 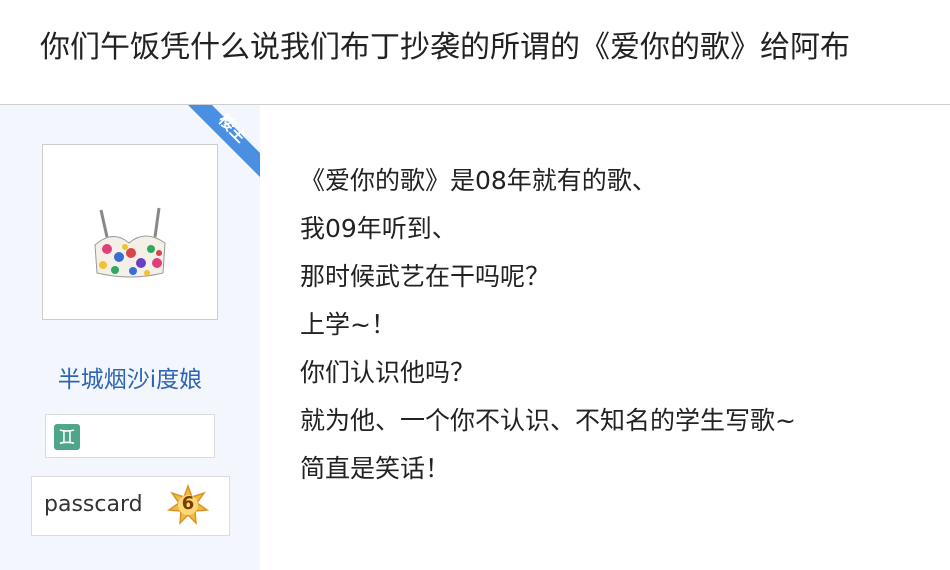 What do you see at coordinates (67, 437) in the screenshot?
I see `gemini-icon: ♊` at bounding box center [67, 437].